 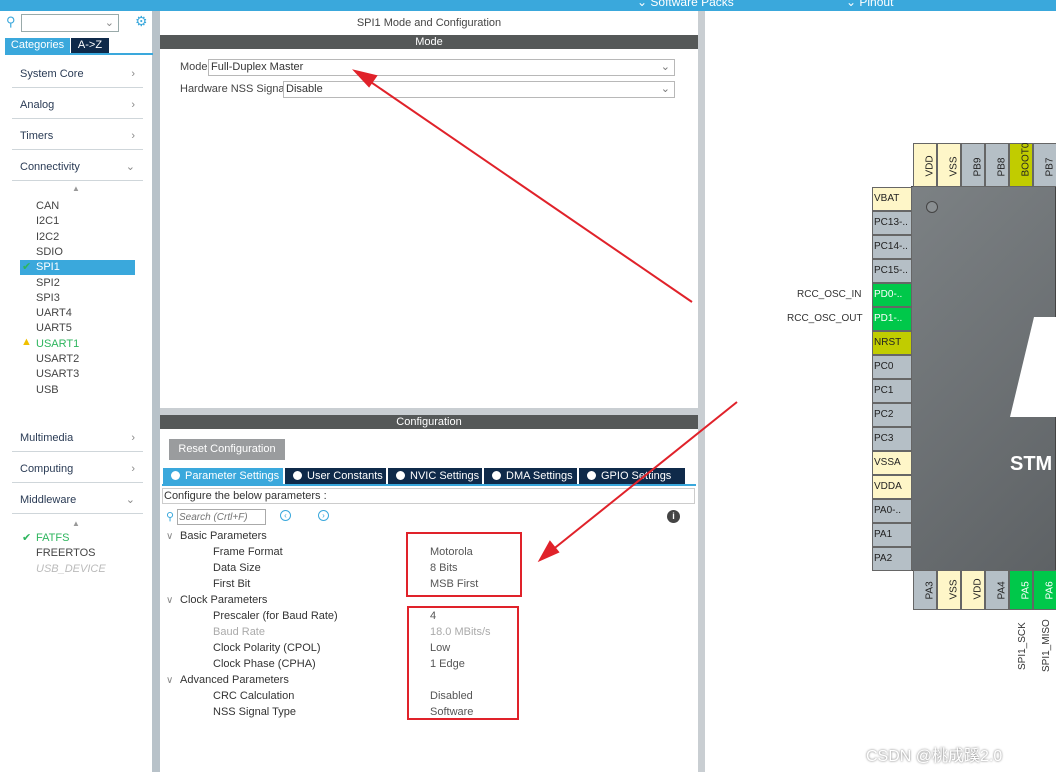 I want to click on arrow-to-mode, so click(x=527, y=189).